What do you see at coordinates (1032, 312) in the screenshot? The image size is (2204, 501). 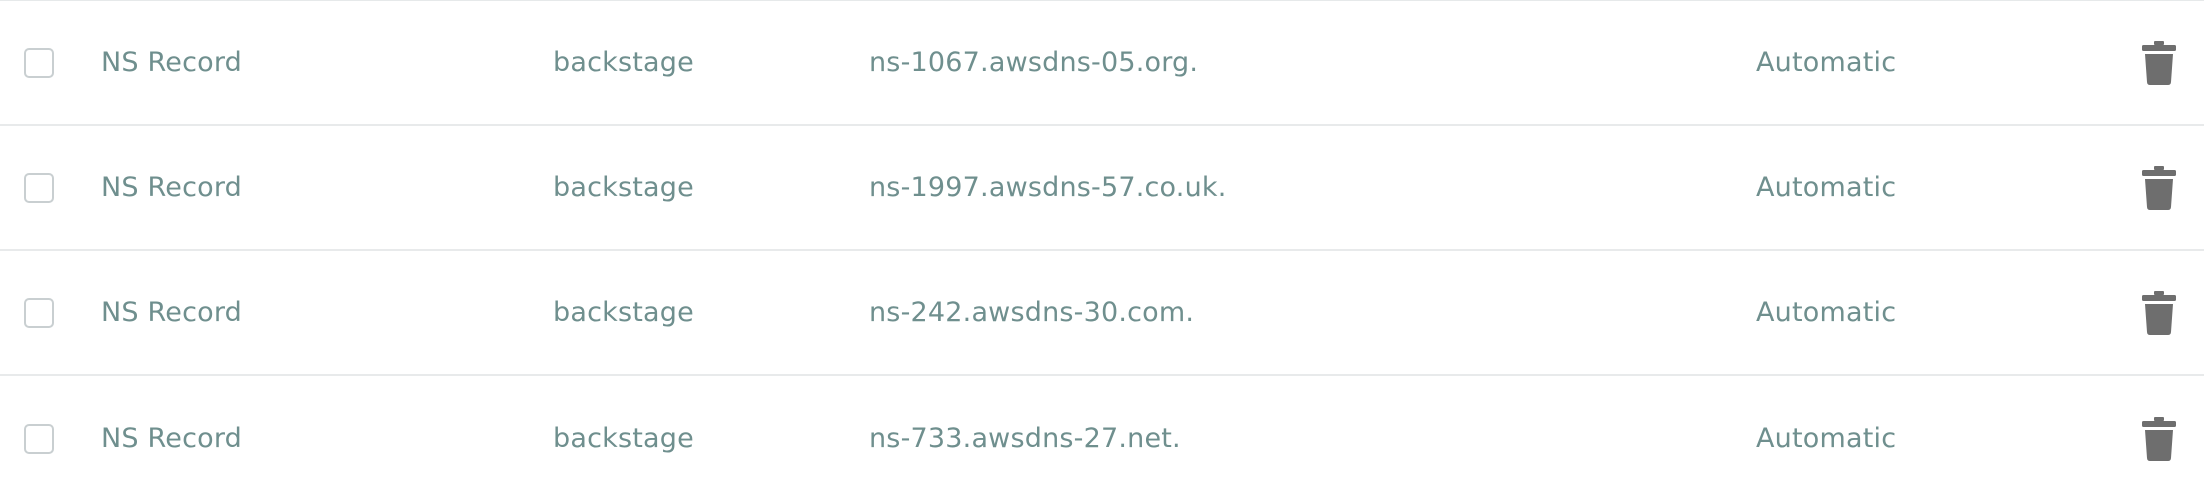 I see `record-value-cell: ns-242.awsdns-30.com.` at bounding box center [1032, 312].